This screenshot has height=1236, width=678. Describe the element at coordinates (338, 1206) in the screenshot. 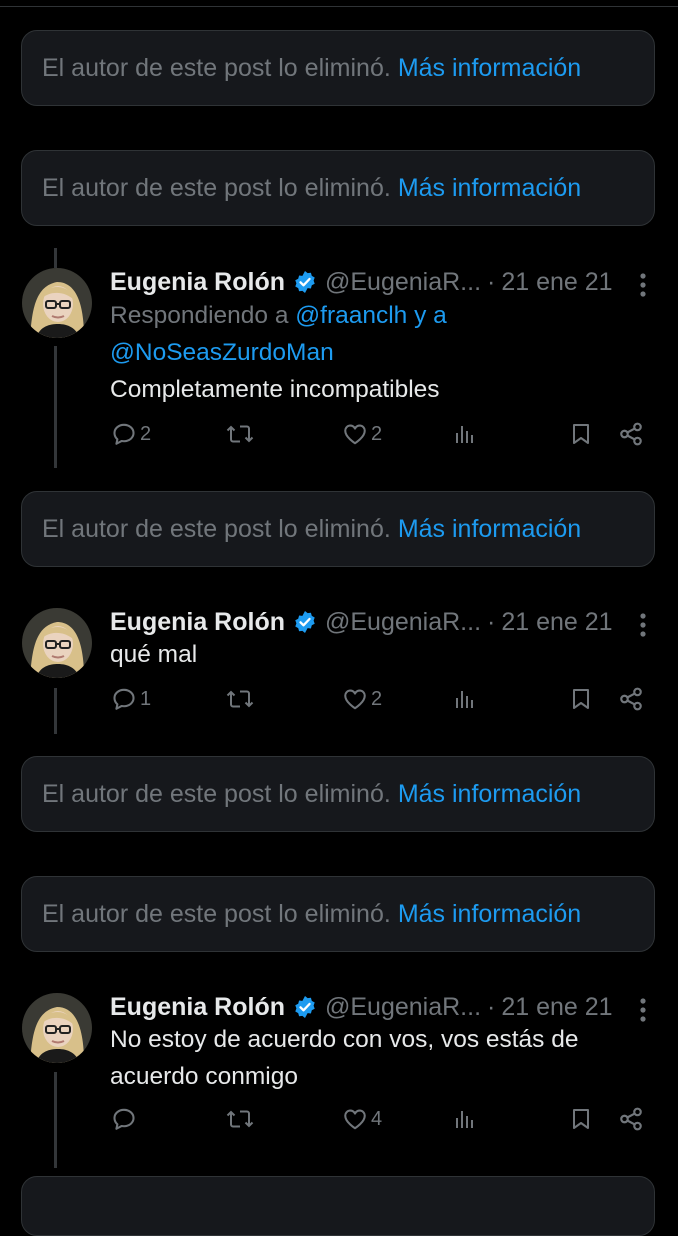

I see `deleted-post-notice-partial` at that location.